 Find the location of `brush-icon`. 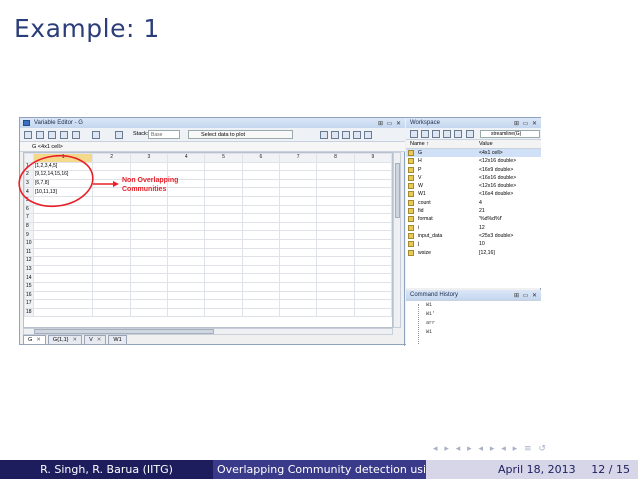

brush-icon is located at coordinates (96, 135).